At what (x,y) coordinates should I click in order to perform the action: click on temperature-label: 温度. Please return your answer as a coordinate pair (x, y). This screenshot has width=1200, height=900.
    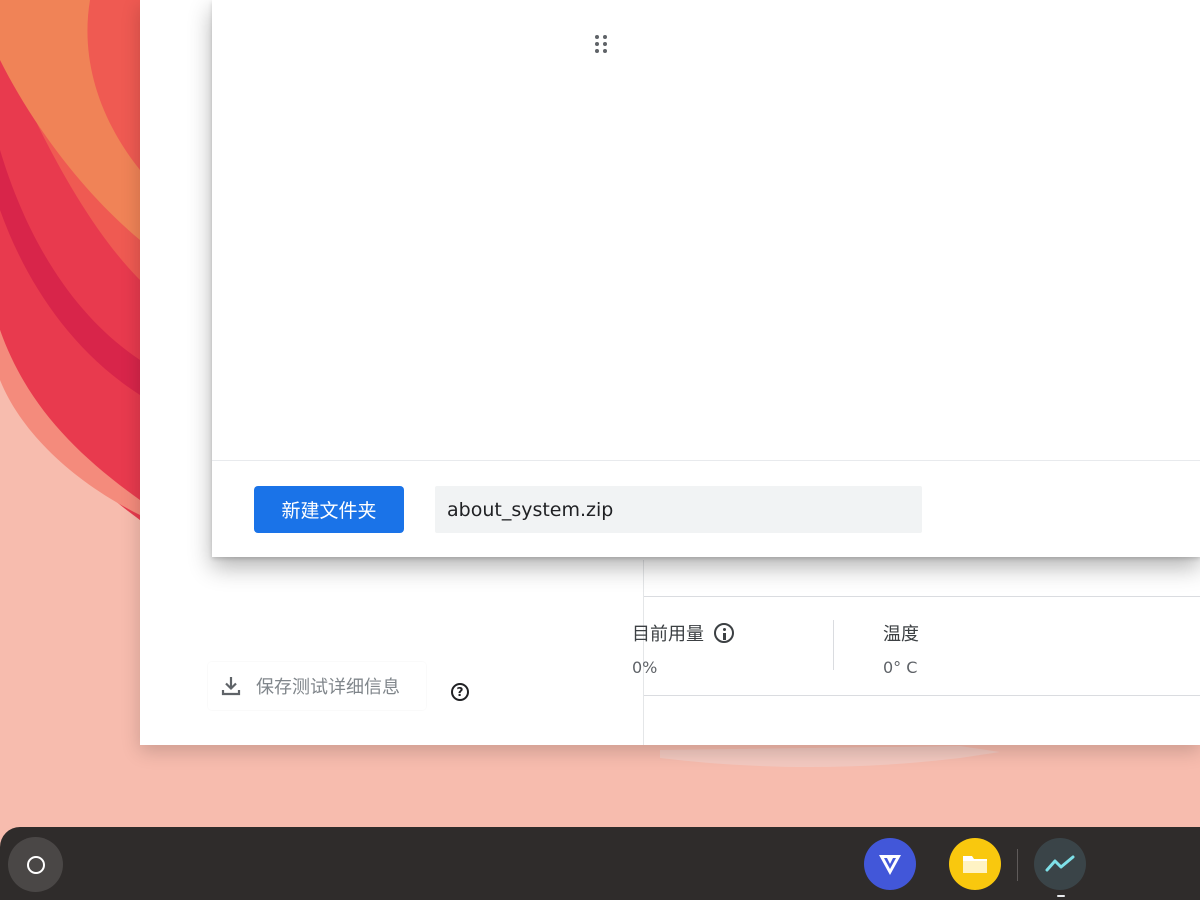
    Looking at the image, I should click on (901, 634).